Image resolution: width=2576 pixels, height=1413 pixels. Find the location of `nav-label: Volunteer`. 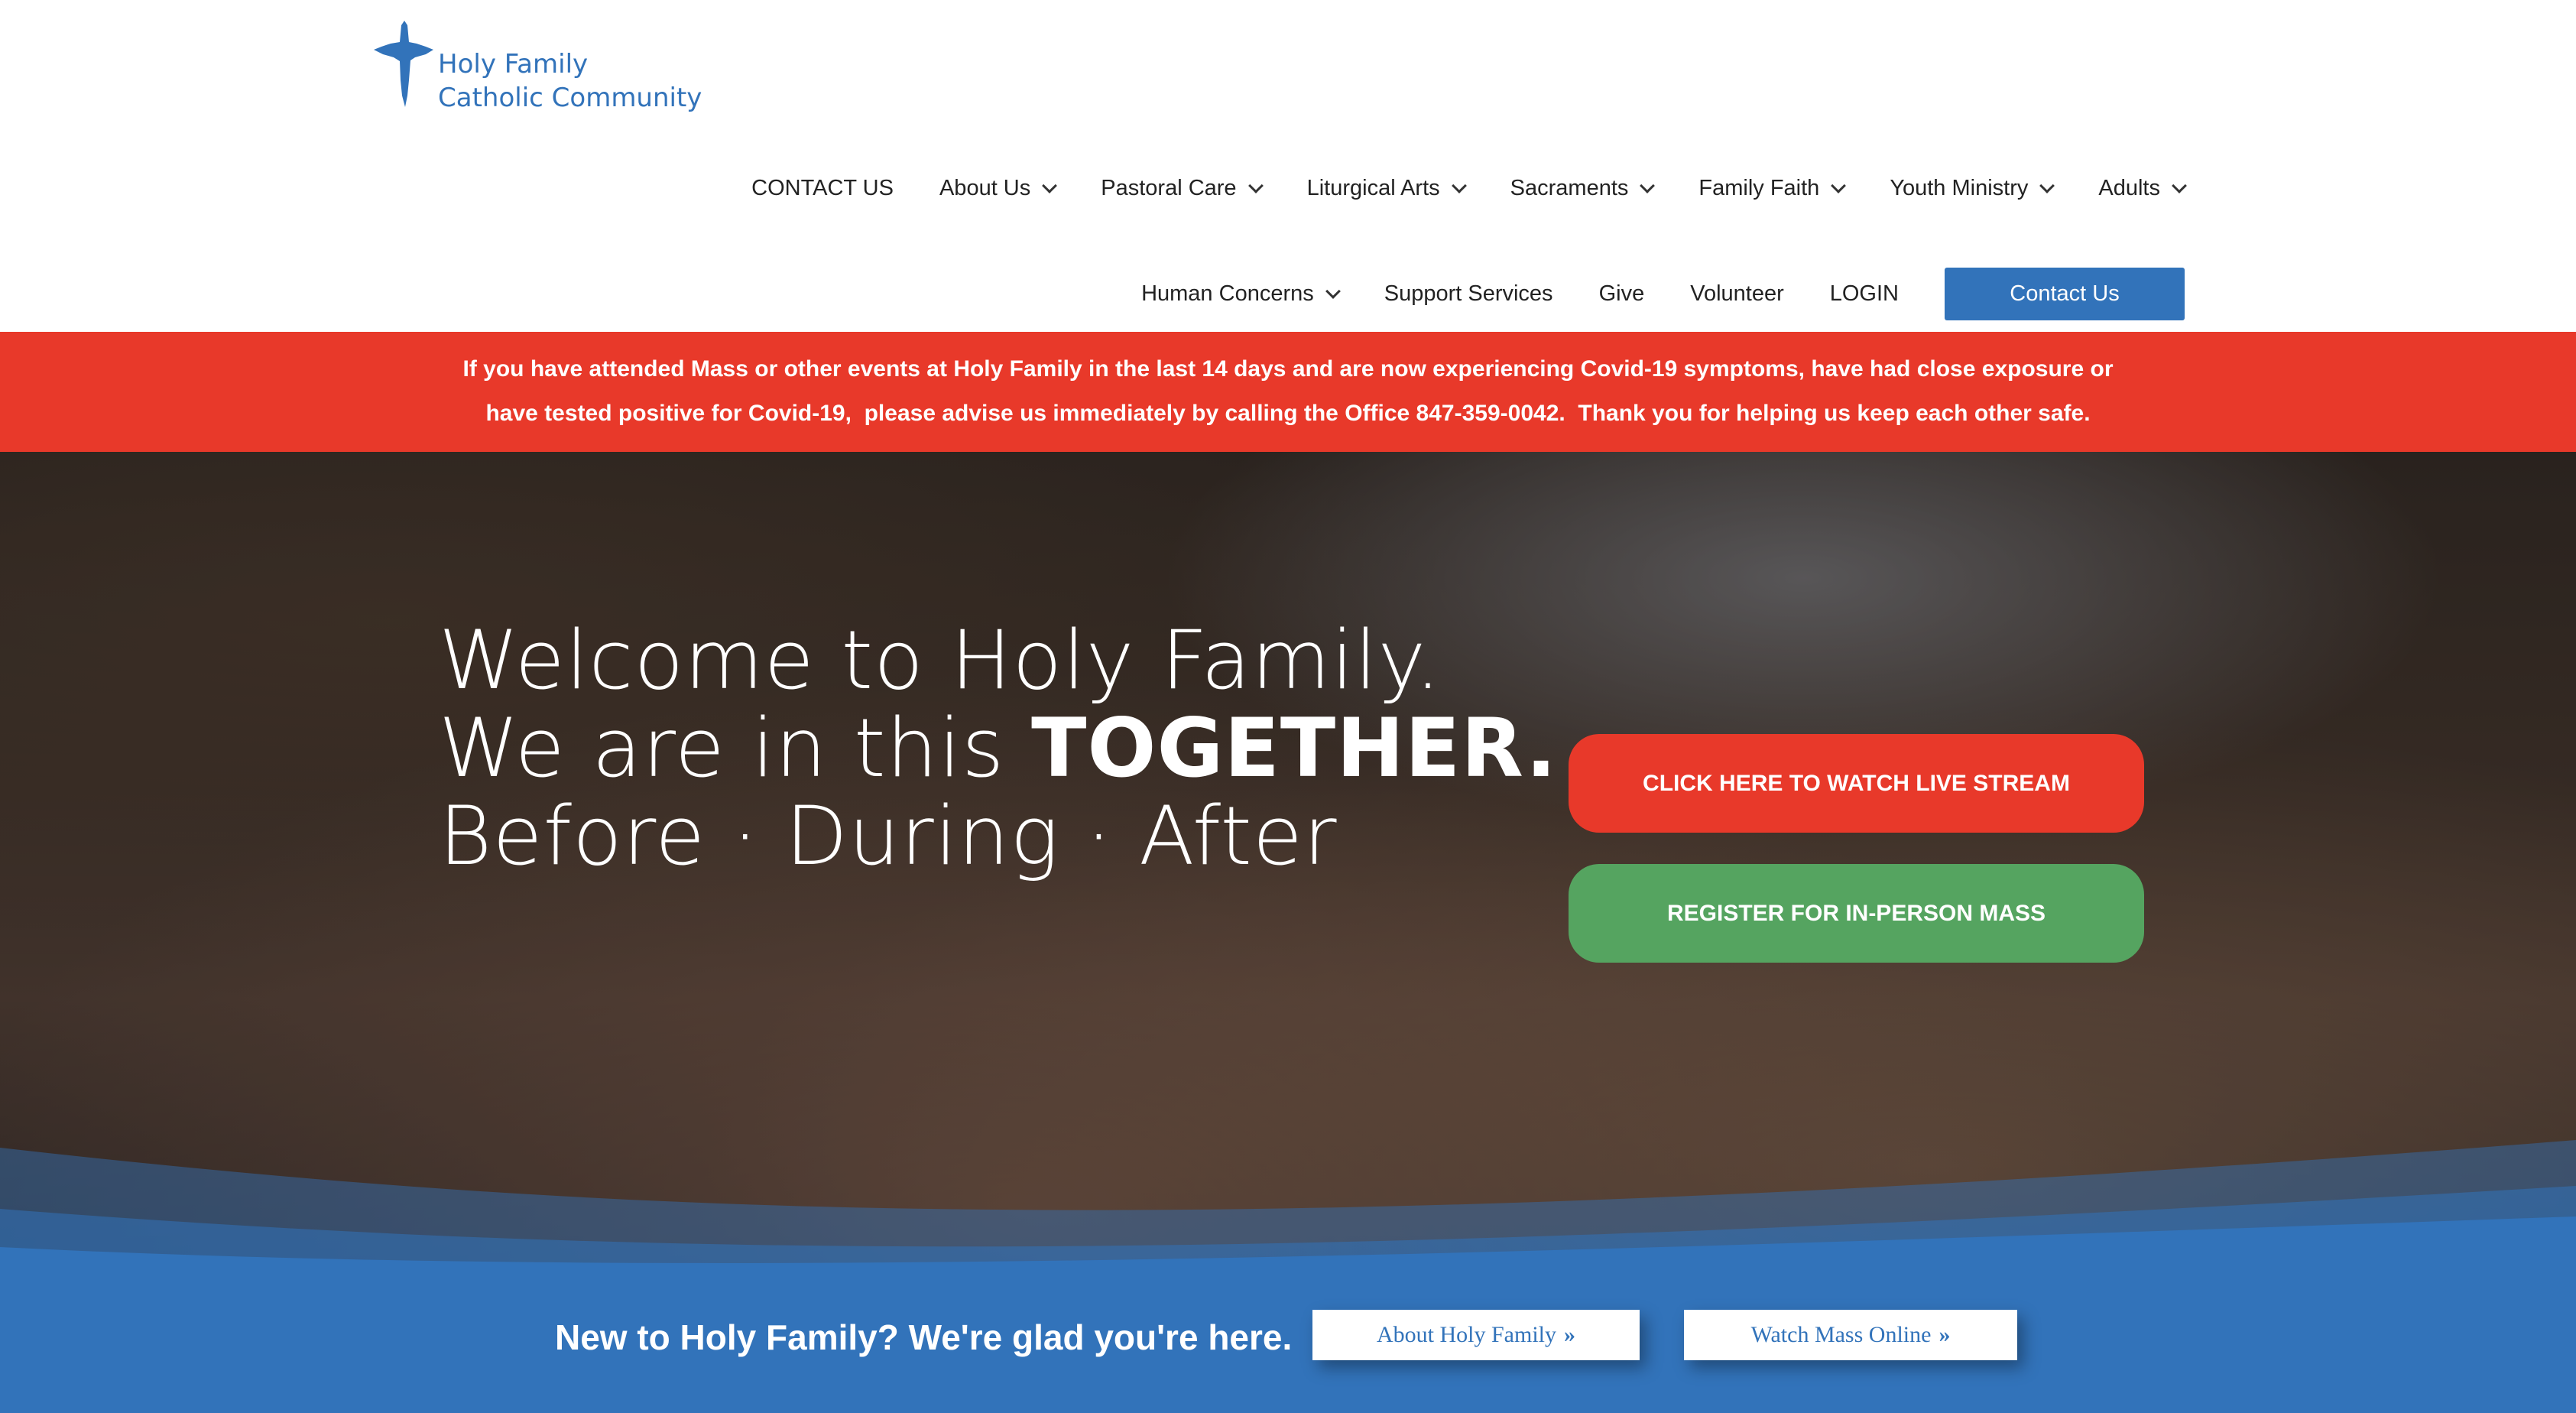

nav-label: Volunteer is located at coordinates (1737, 293).